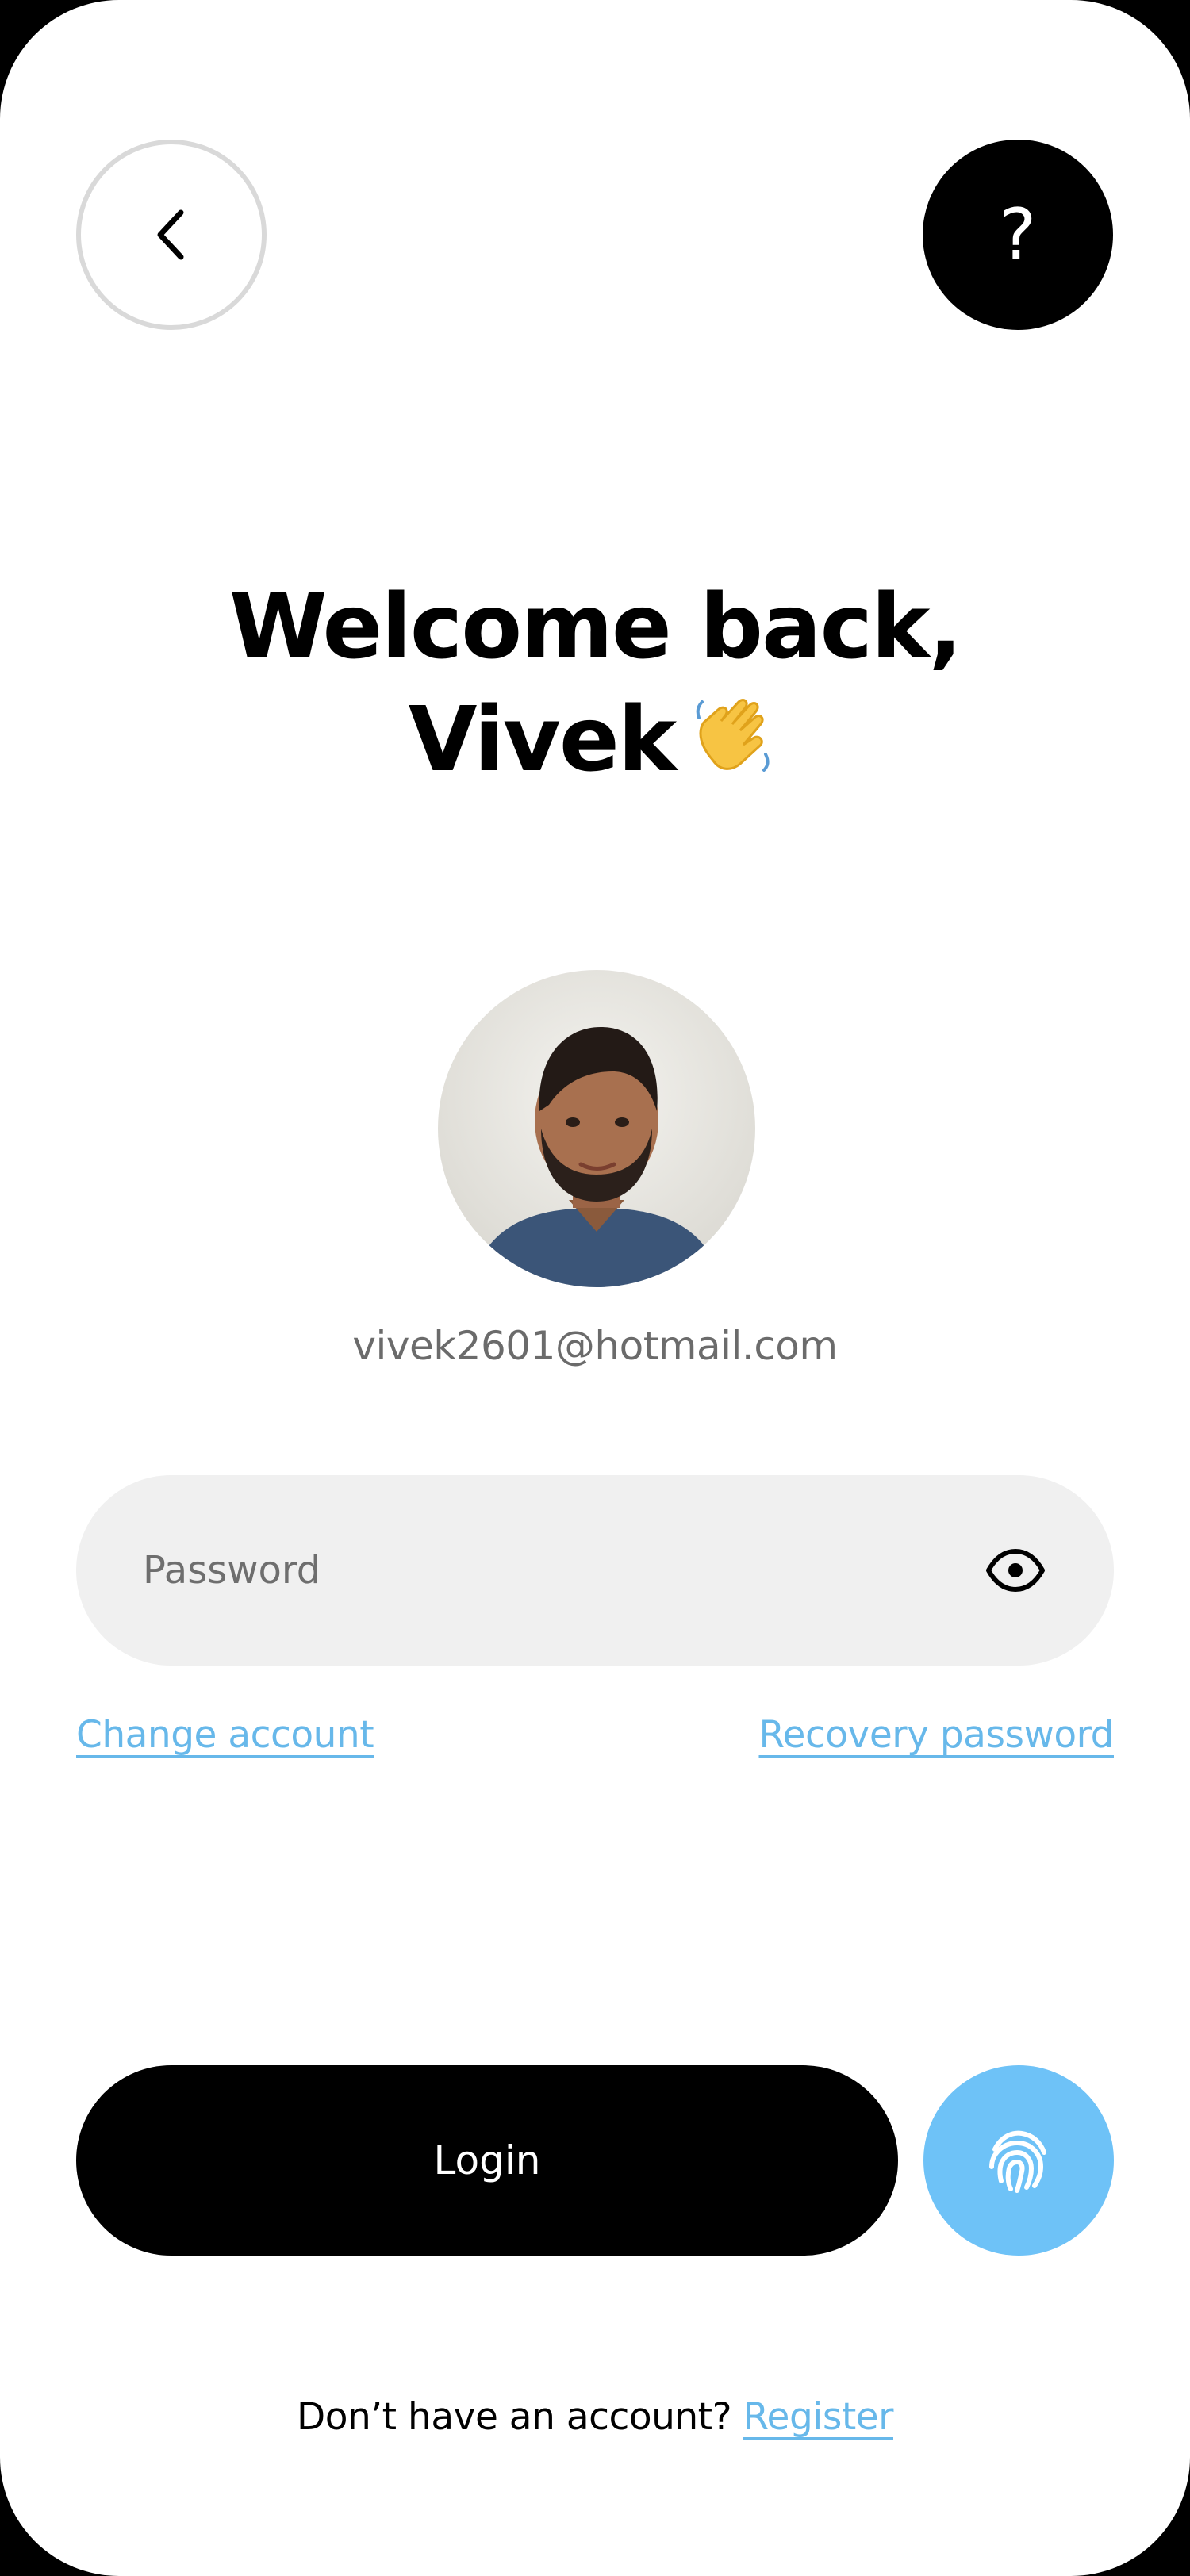 Image resolution: width=1190 pixels, height=2576 pixels. I want to click on help-button-label: ?, so click(1018, 234).